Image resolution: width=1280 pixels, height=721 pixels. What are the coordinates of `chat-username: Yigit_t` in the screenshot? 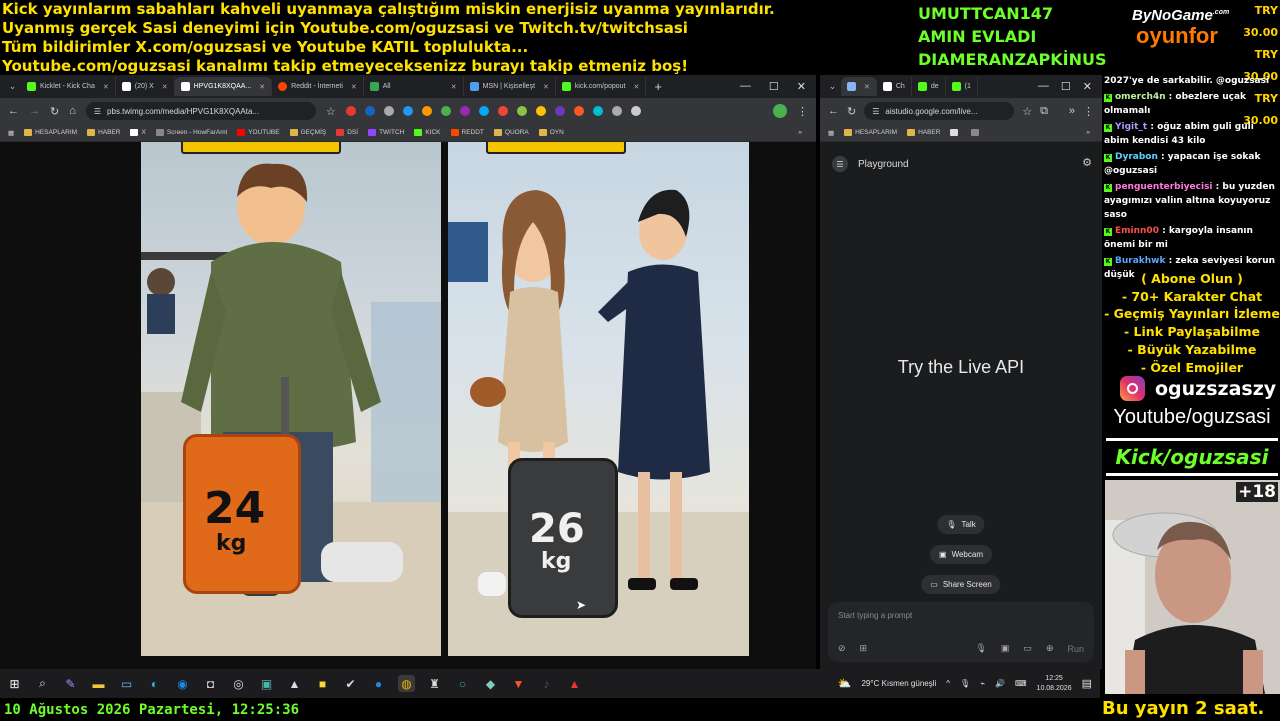 It's located at (1131, 127).